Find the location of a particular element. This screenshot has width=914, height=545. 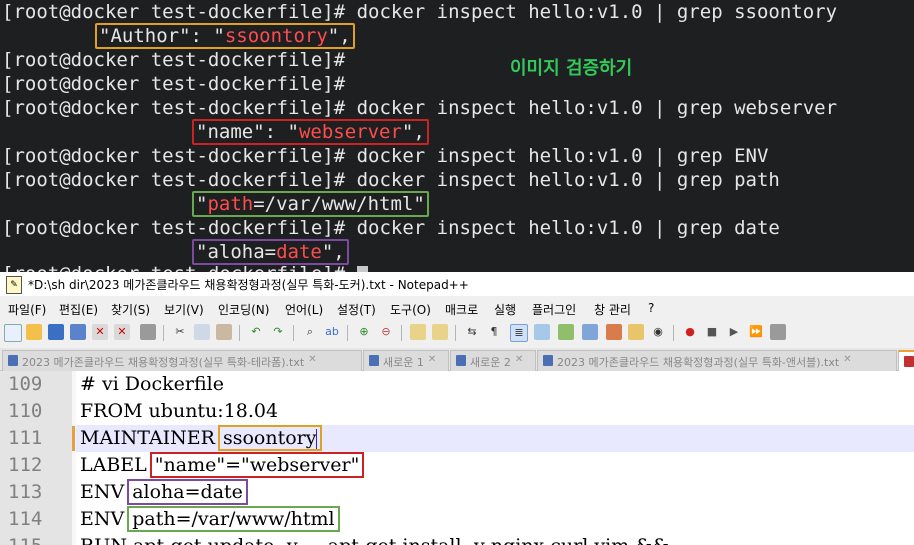

highlight-box-env-path: path=/var/www/html is located at coordinates (233, 519).